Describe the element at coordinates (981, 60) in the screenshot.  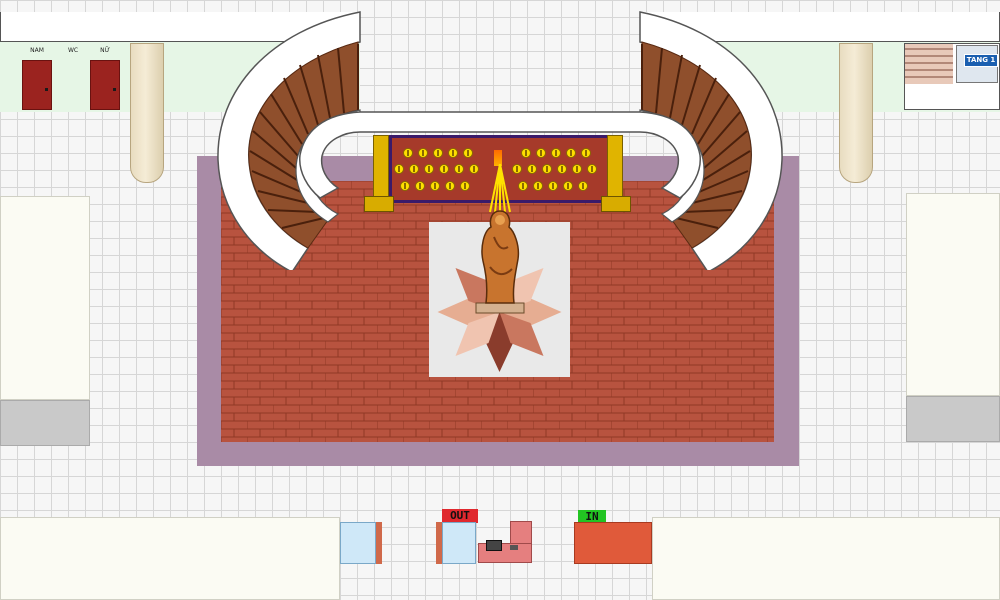
I see `floor-sign: TANG 1` at that location.